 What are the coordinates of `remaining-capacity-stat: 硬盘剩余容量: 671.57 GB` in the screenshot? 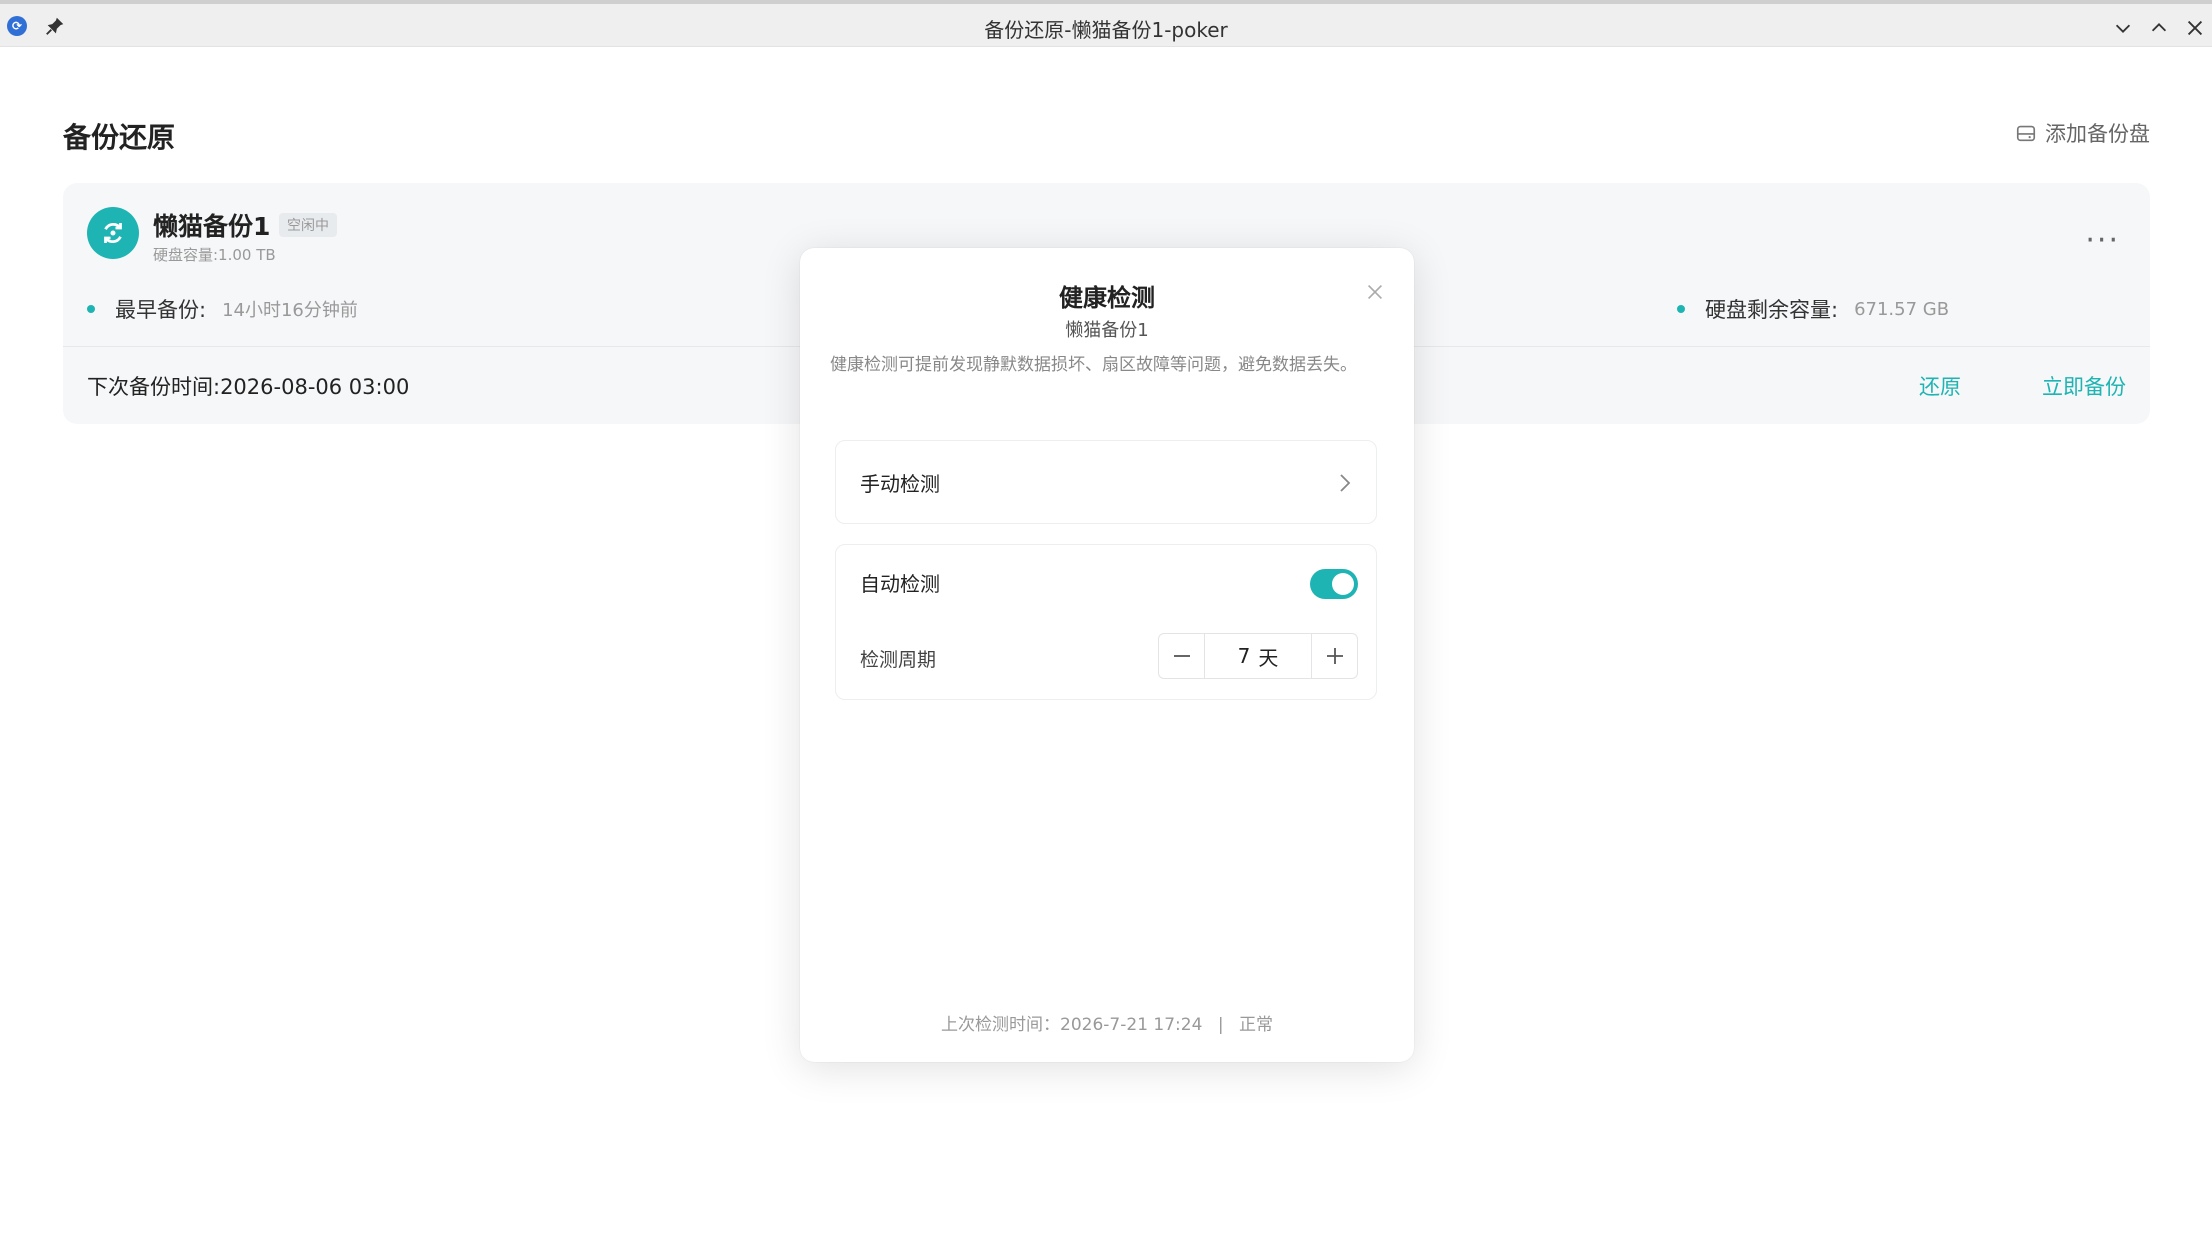 It's located at (1813, 309).